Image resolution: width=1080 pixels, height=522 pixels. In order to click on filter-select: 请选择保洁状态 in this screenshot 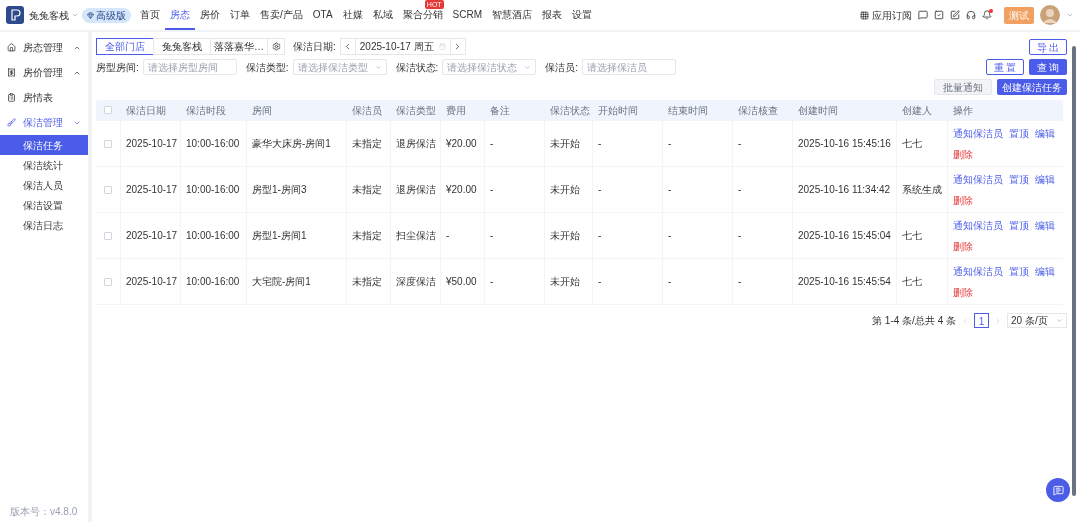, I will do `click(489, 67)`.